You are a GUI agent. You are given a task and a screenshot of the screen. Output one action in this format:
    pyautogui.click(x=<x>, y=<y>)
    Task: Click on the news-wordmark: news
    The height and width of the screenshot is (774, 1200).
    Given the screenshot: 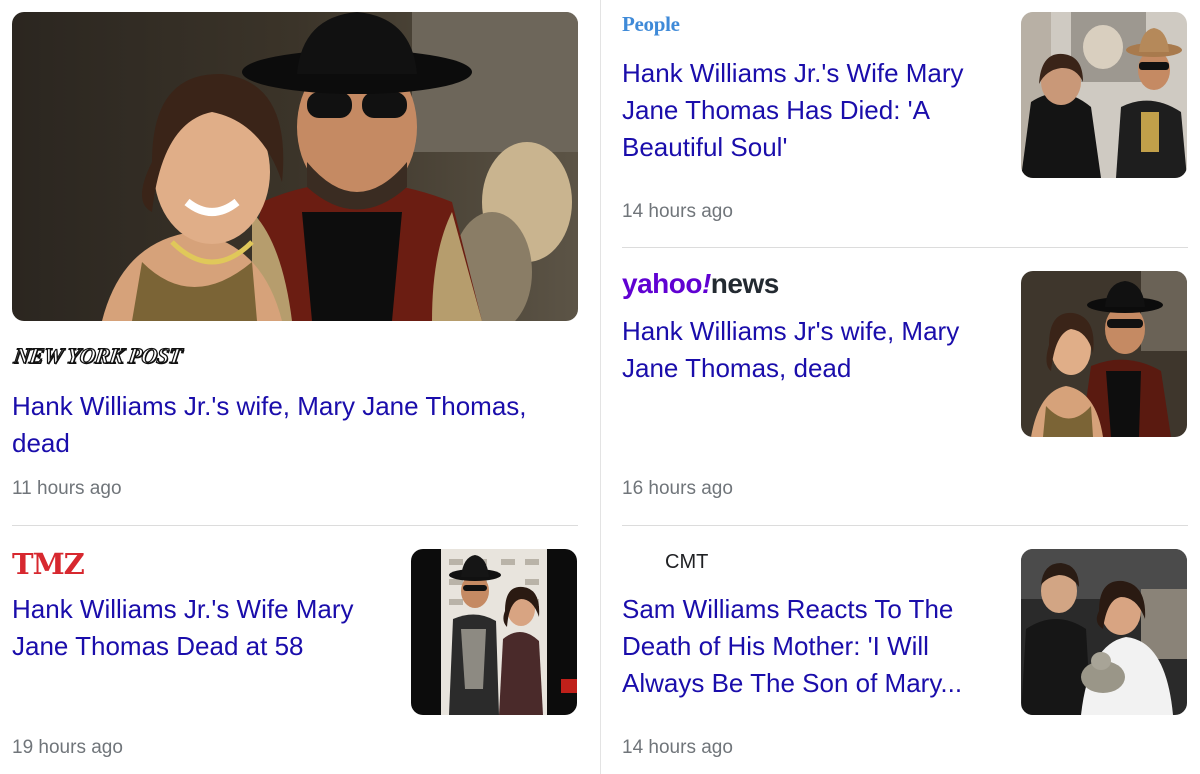 What is the action you would take?
    pyautogui.click(x=745, y=283)
    